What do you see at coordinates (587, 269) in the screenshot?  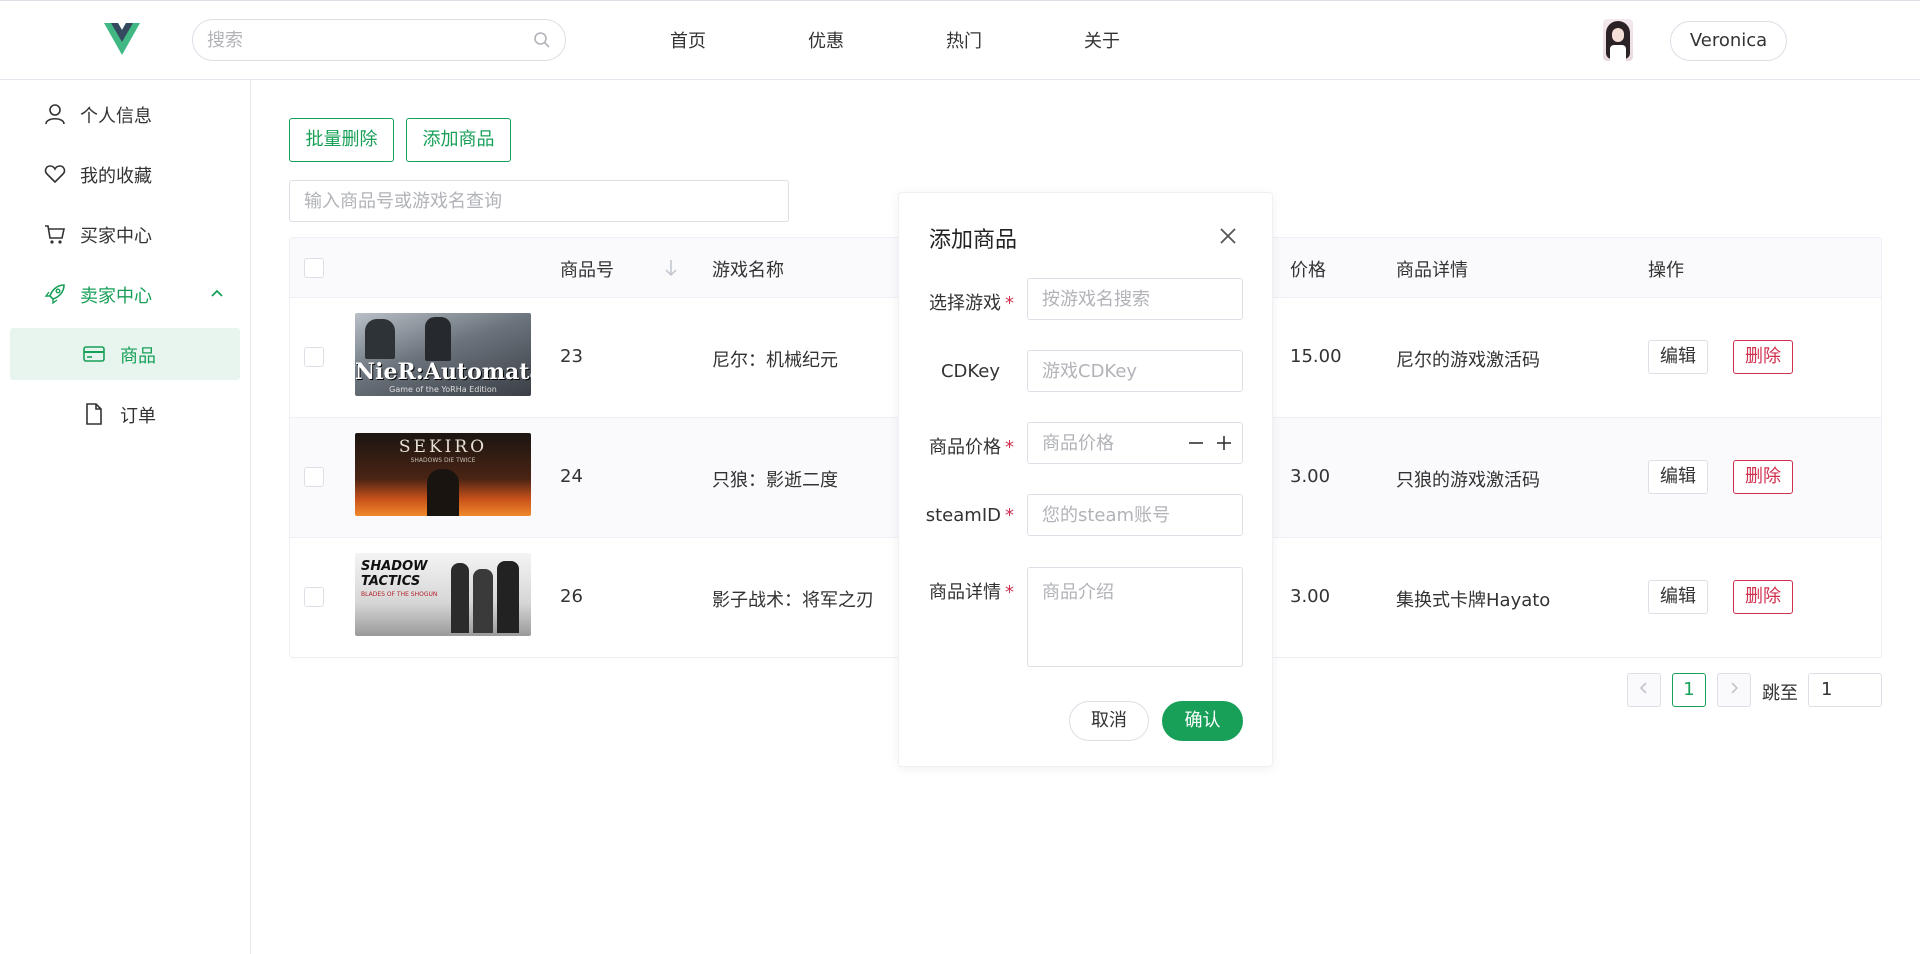 I see `header-id: 商品号` at bounding box center [587, 269].